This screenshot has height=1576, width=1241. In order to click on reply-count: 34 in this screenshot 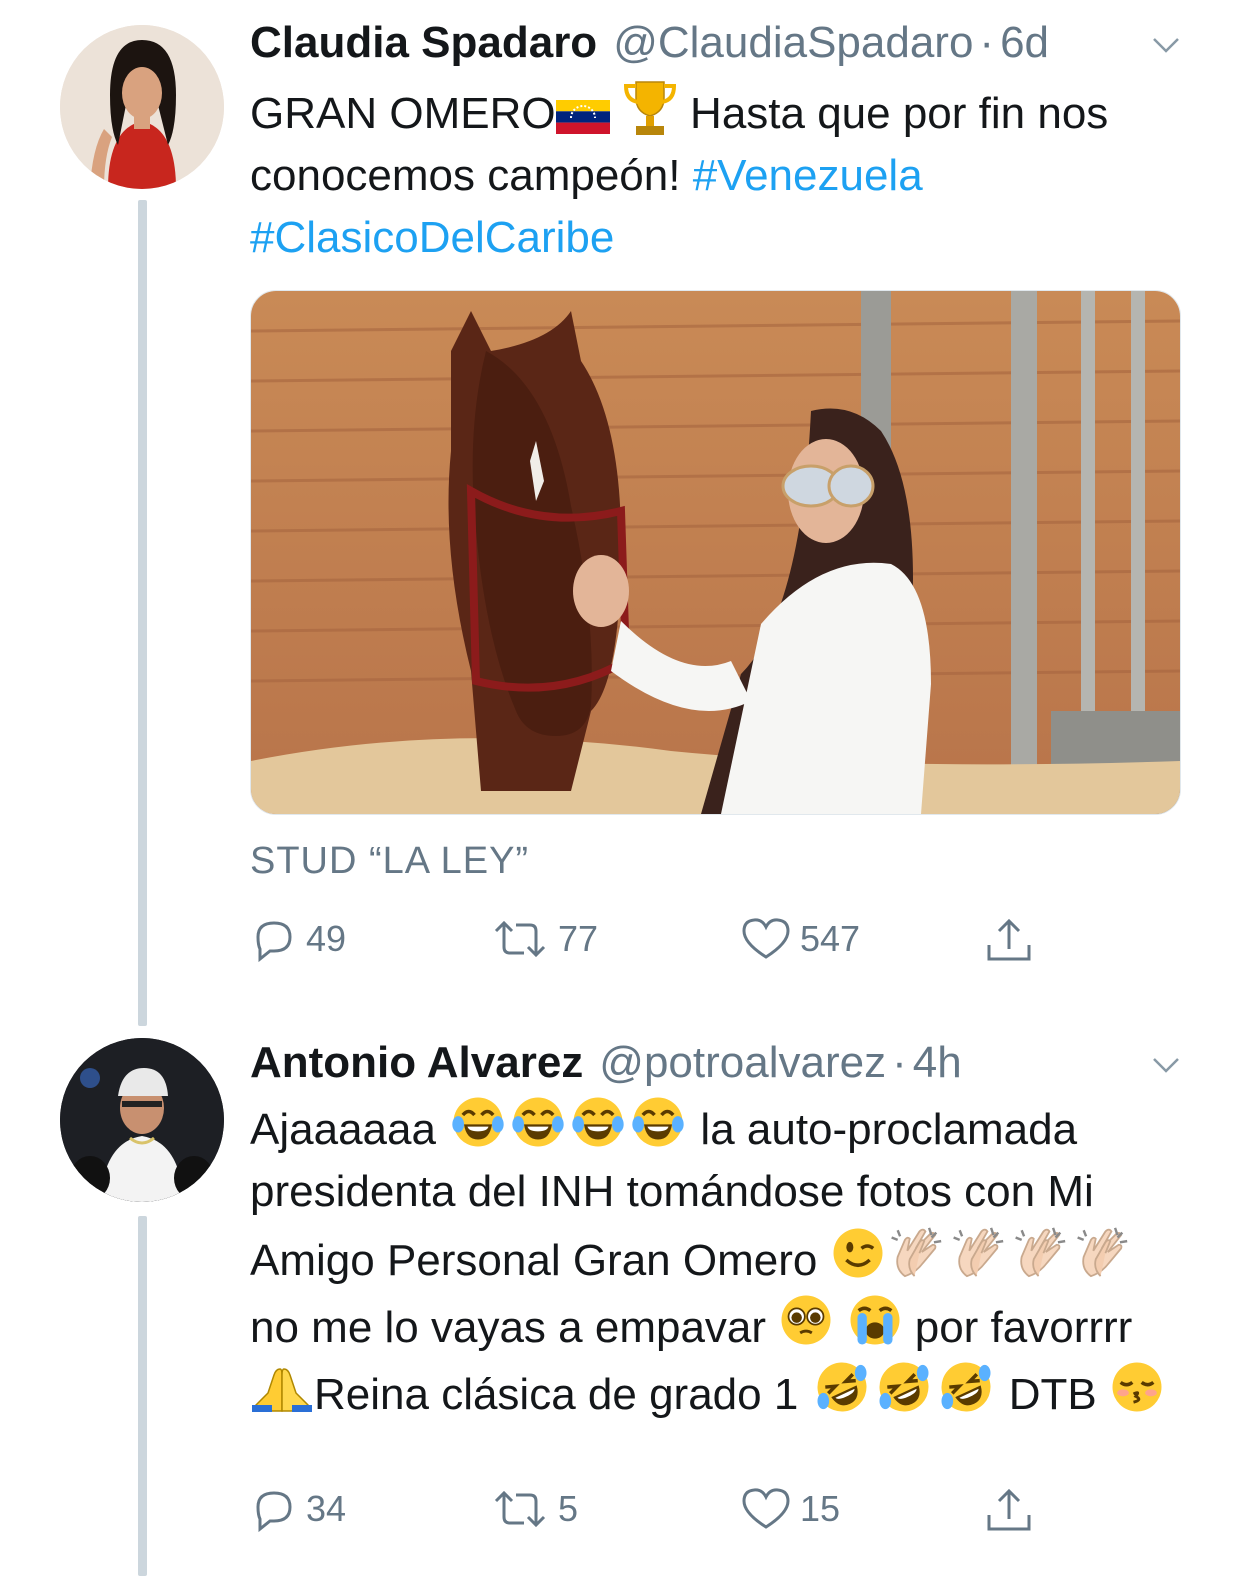, I will do `click(326, 1508)`.